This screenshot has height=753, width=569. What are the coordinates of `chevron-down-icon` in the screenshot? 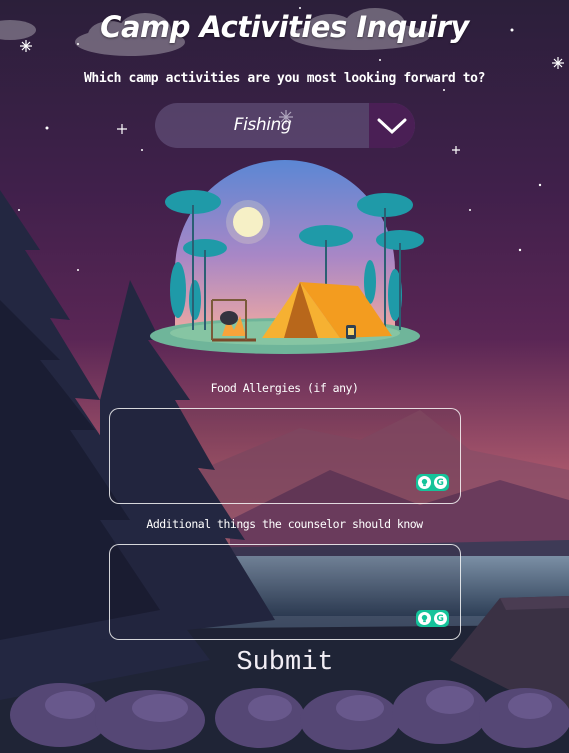 It's located at (392, 126).